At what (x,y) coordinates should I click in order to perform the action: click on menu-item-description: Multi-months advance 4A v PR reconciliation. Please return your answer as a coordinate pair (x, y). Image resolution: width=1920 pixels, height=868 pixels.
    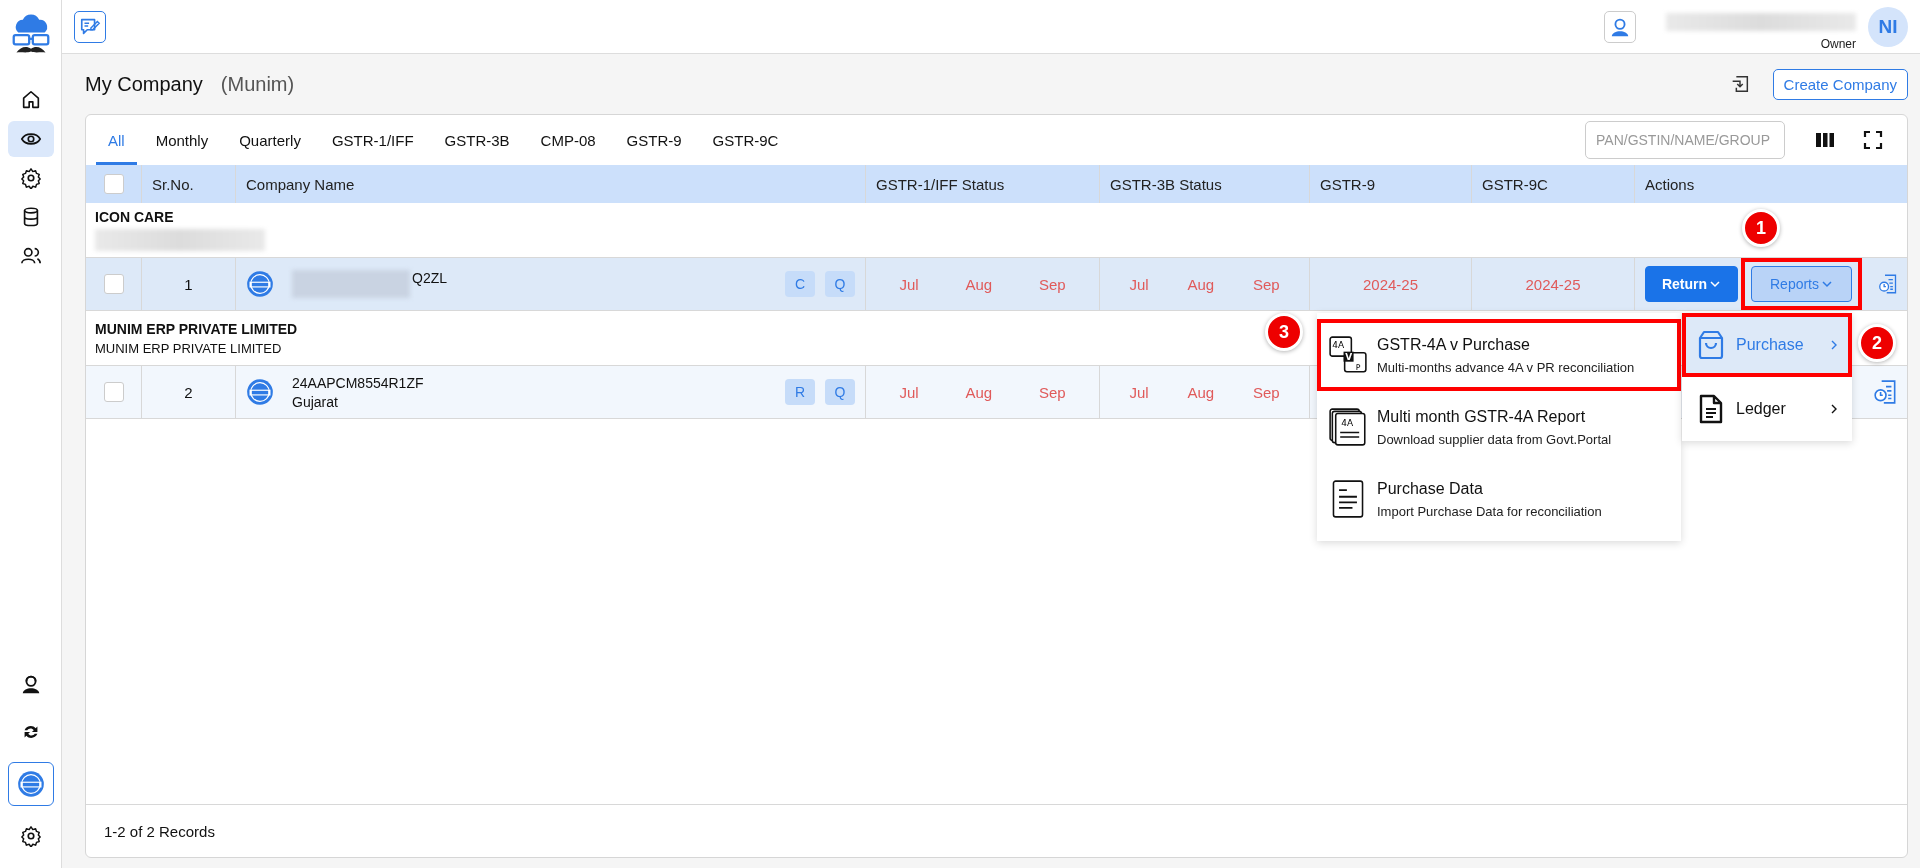
    Looking at the image, I should click on (1506, 367).